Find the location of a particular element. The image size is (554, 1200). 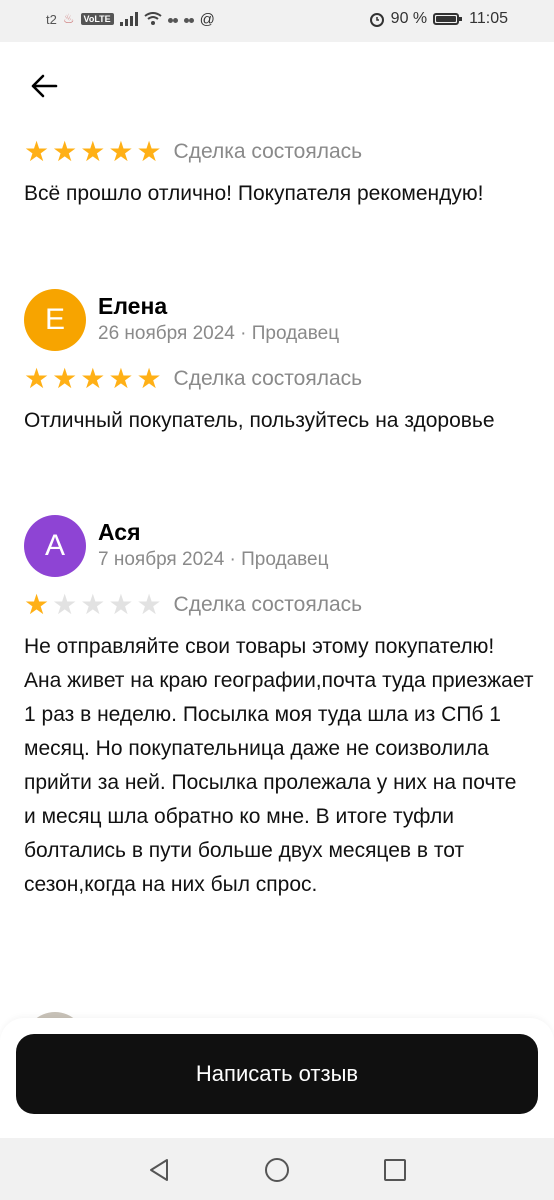

back-button is located at coordinates (44, 86).